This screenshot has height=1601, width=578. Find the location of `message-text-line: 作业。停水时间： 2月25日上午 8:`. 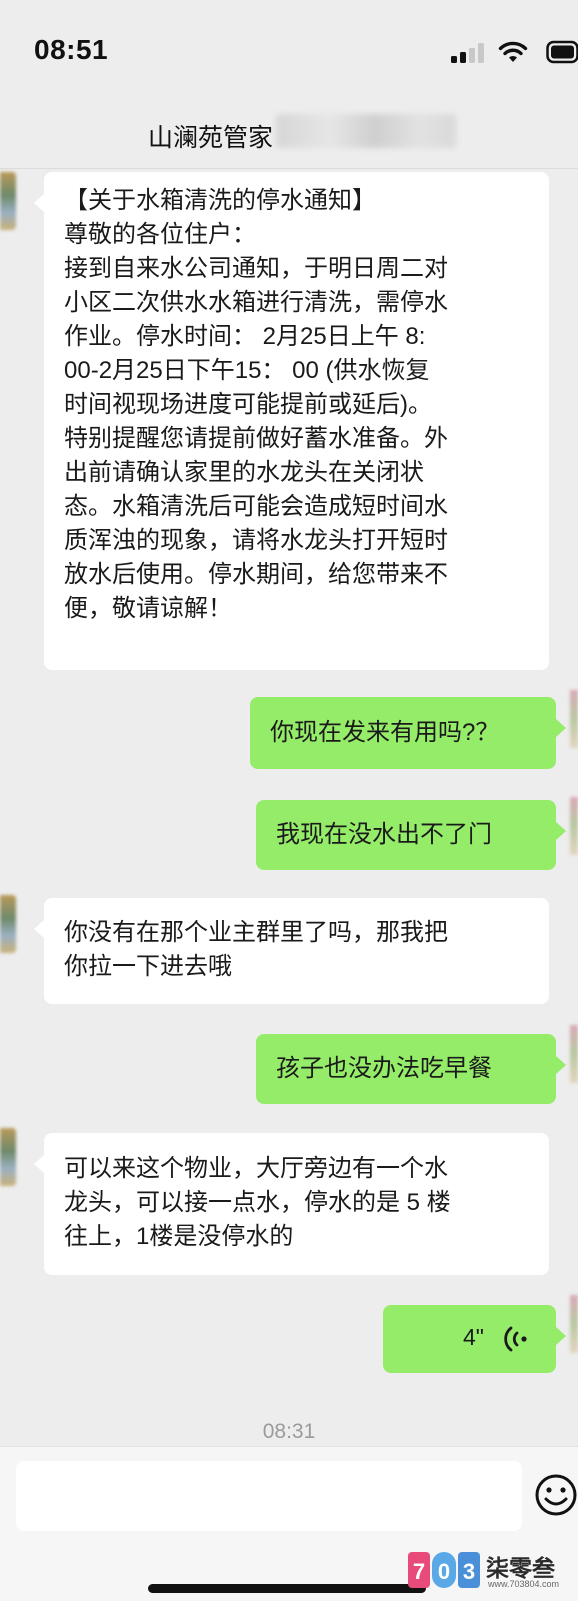

message-text-line: 作业。停水时间： 2月25日上午 8: is located at coordinates (245, 336).